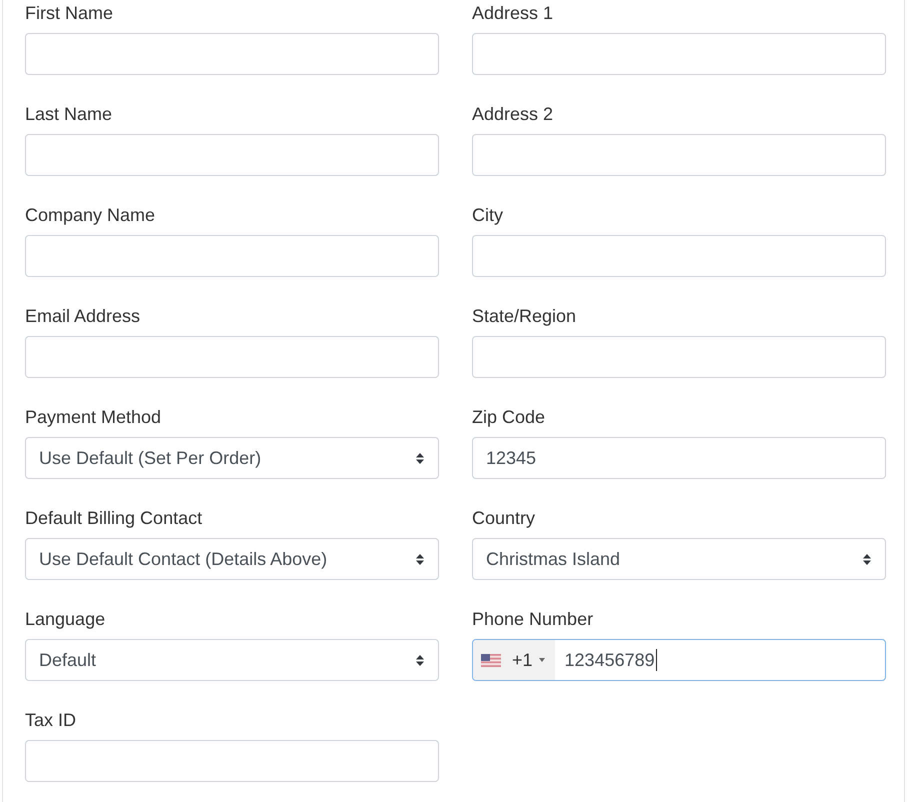 The height and width of the screenshot is (802, 911). I want to click on field-label: Country, so click(504, 518).